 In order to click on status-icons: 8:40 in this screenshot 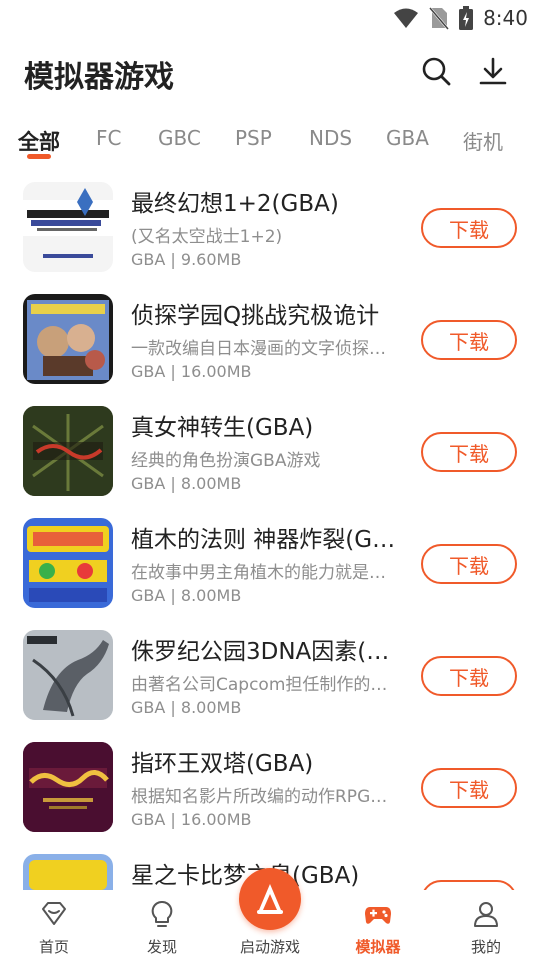, I will do `click(460, 18)`.